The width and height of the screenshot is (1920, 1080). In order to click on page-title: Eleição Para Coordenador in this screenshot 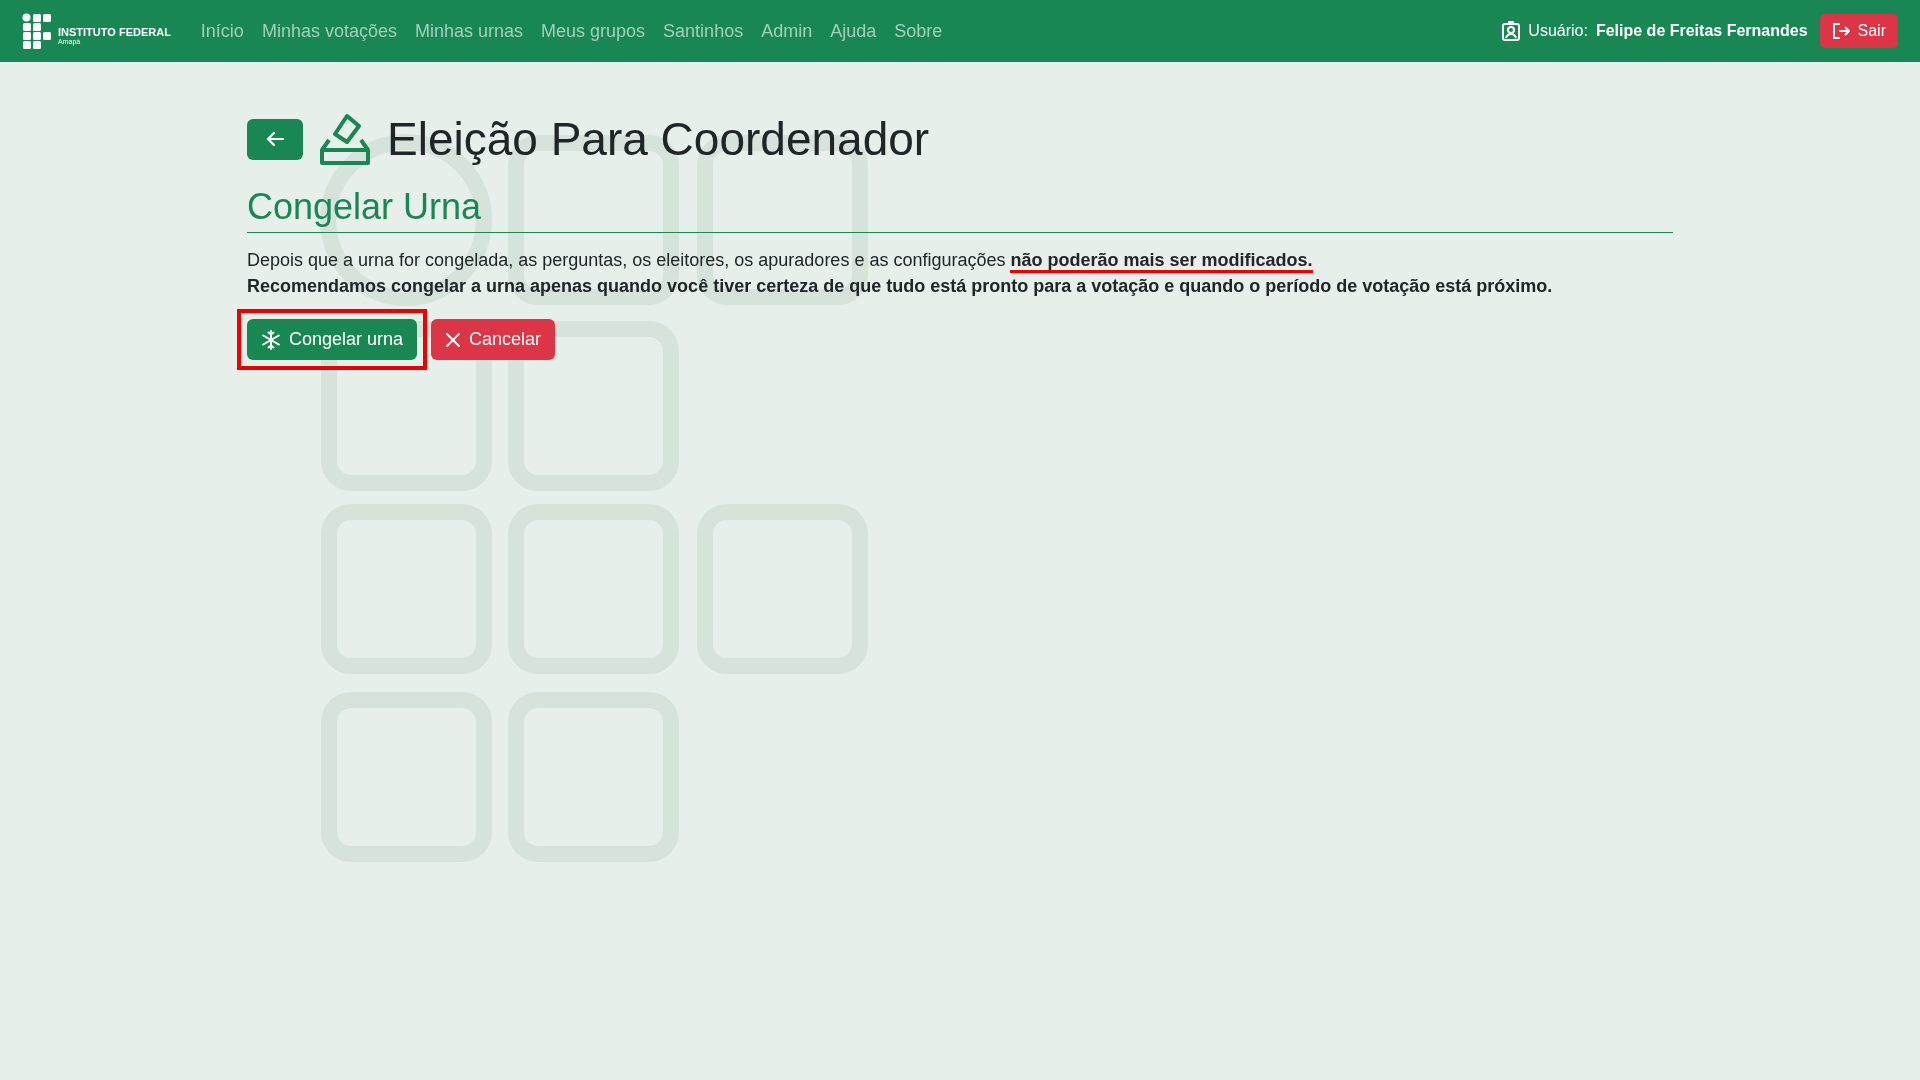, I will do `click(658, 139)`.